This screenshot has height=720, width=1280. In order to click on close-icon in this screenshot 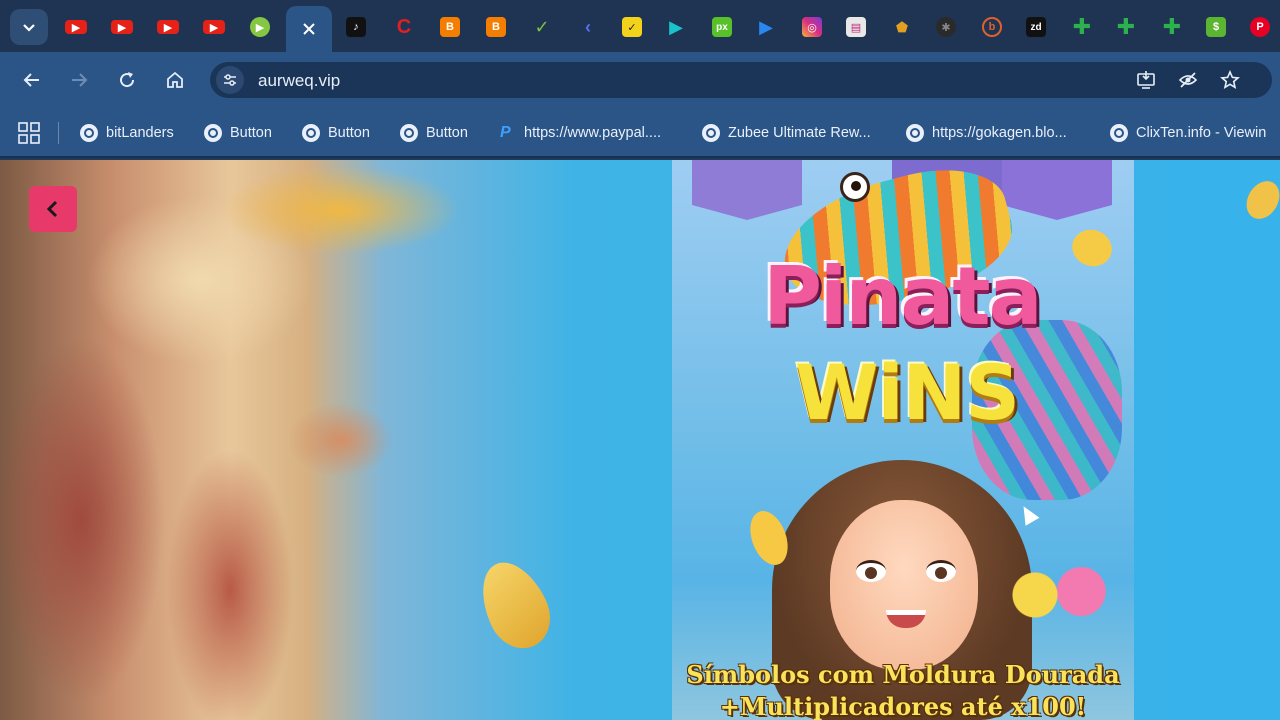, I will do `click(309, 29)`.